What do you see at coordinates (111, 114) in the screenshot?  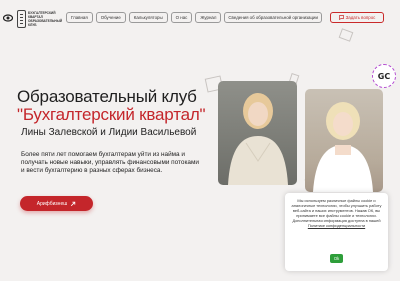 I see `hero-title-accent: "Бухгалтерский квартал"` at bounding box center [111, 114].